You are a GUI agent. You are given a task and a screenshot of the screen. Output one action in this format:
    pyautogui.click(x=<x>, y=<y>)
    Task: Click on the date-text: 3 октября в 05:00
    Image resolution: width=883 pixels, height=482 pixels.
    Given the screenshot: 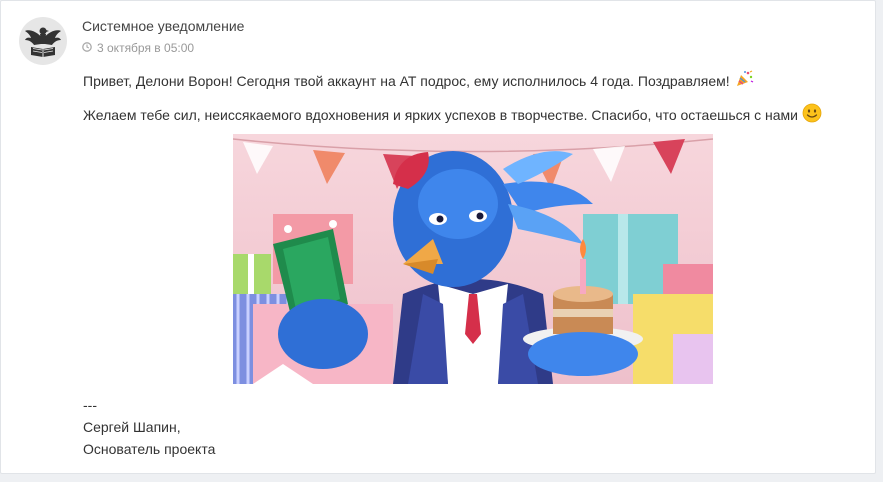 What is the action you would take?
    pyautogui.click(x=146, y=48)
    